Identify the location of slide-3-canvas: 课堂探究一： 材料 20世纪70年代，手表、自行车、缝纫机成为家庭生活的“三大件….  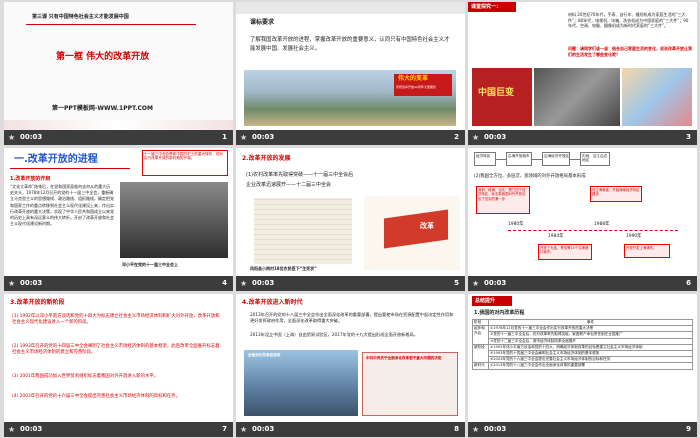
(582, 66).